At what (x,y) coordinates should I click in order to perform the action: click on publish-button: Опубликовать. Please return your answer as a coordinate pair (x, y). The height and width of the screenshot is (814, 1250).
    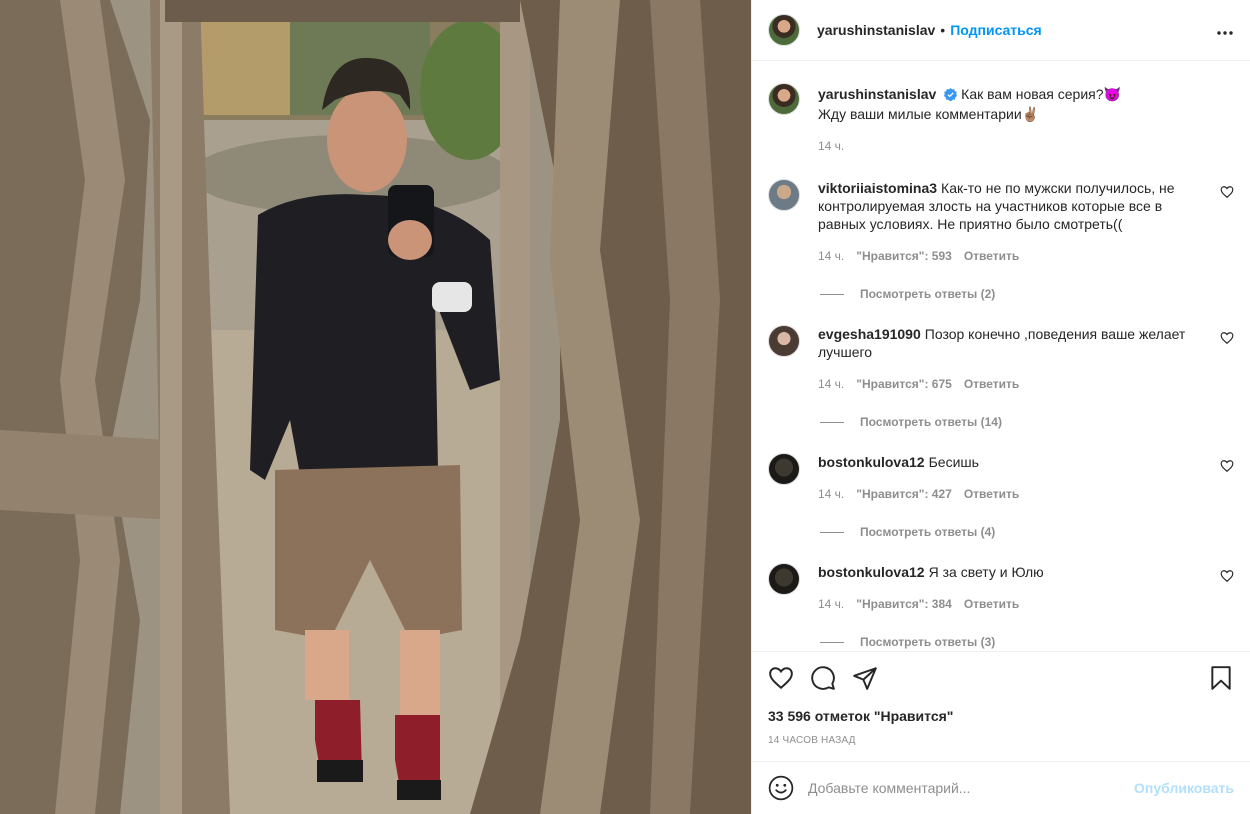
    Looking at the image, I should click on (1184, 788).